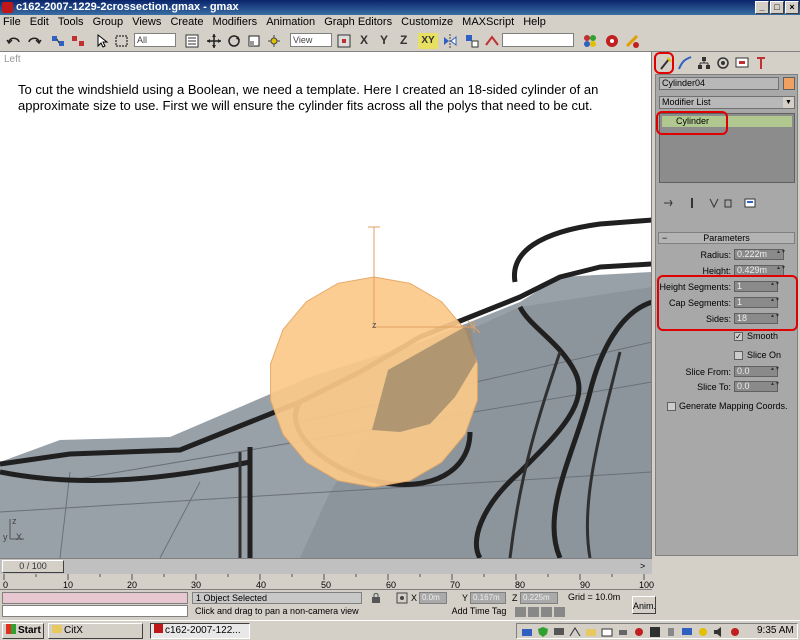  What do you see at coordinates (692, 203) in the screenshot?
I see `show-end-result-icon` at bounding box center [692, 203].